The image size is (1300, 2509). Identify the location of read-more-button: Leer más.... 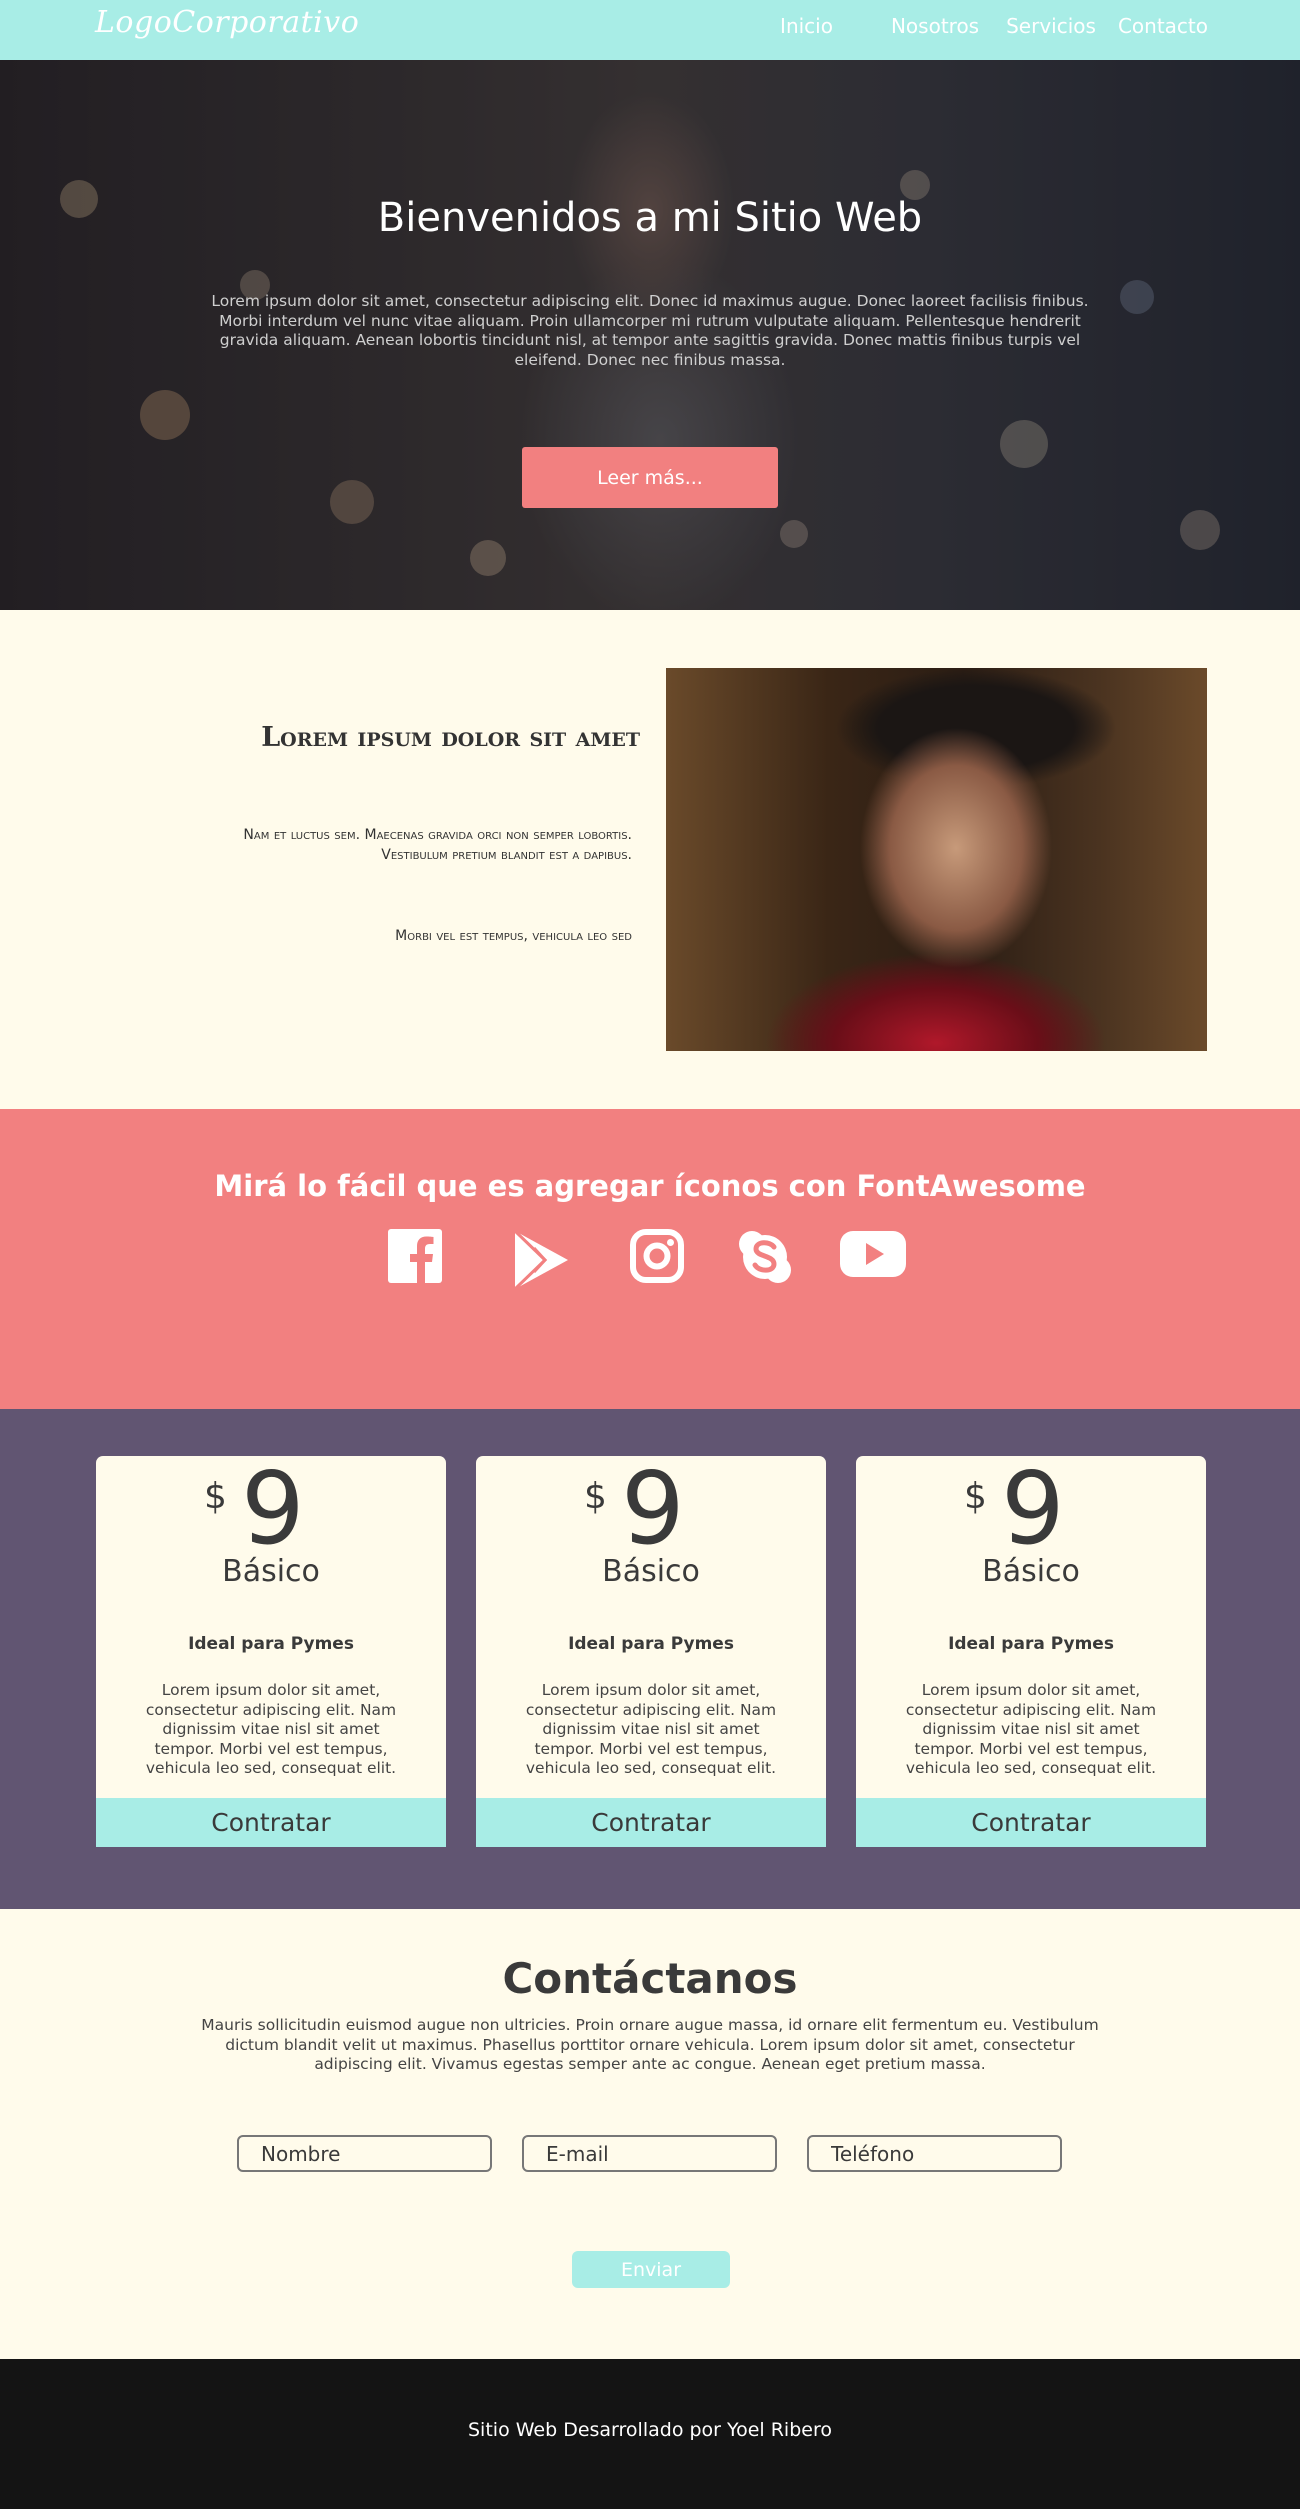
(650, 477).